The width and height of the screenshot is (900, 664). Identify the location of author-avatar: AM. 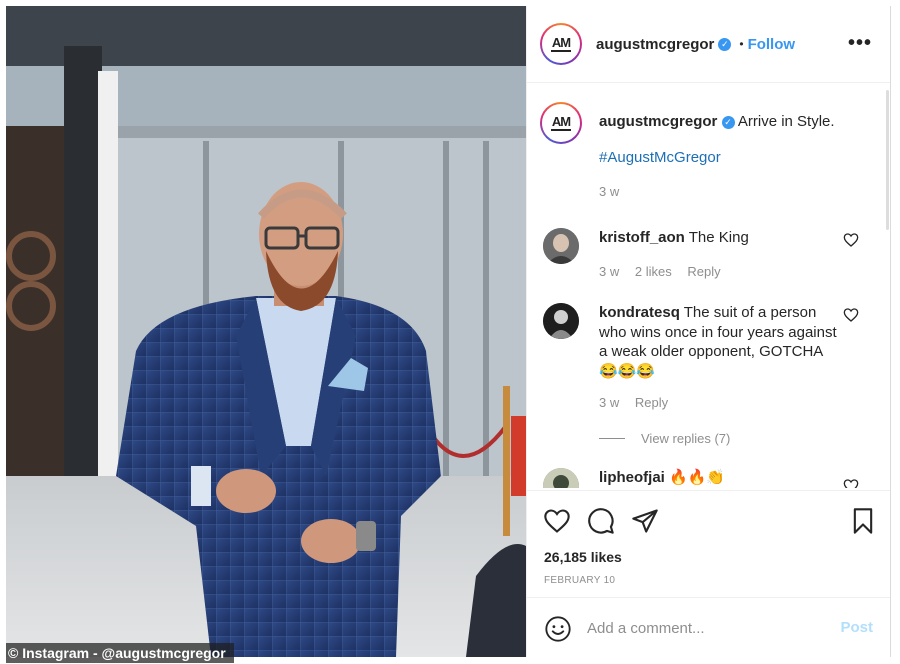
(561, 44).